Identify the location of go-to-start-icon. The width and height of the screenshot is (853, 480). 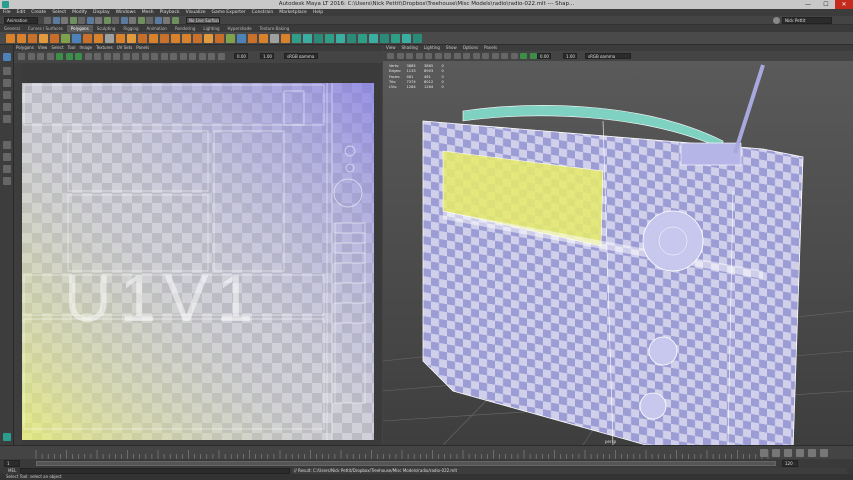
(764, 453).